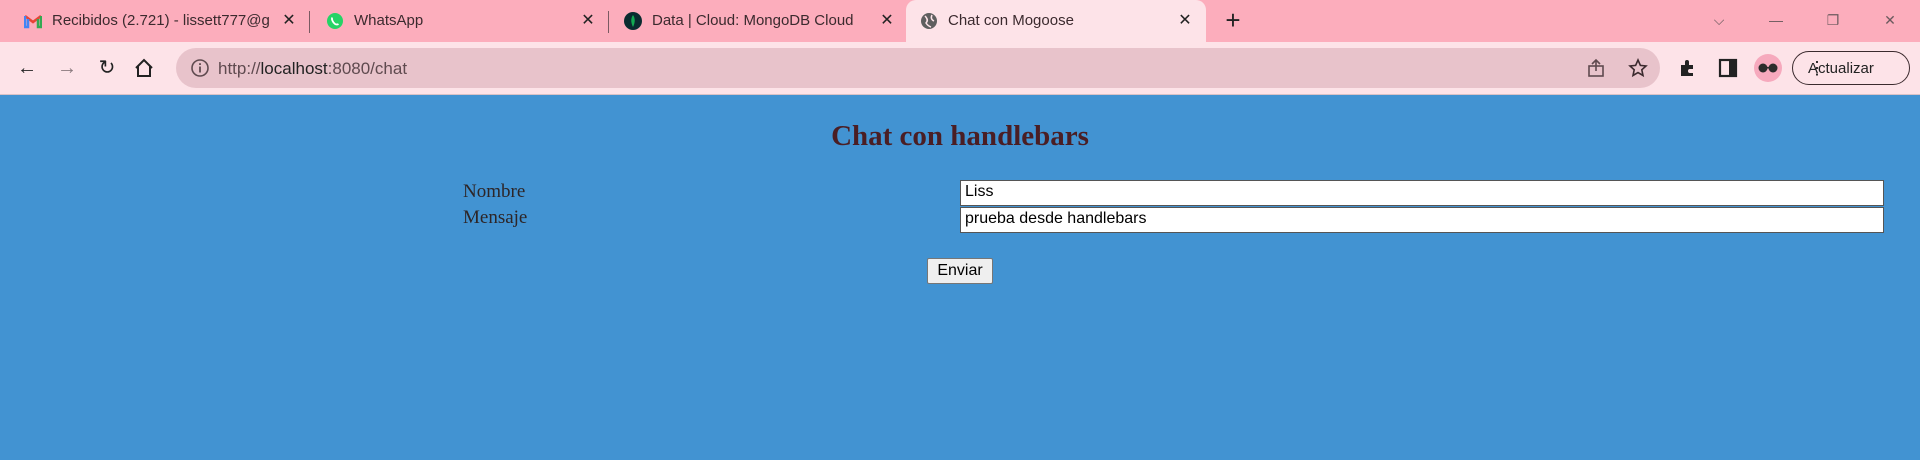 The width and height of the screenshot is (1920, 460). I want to click on tab-mongodb: Data | Cloud: MongoDB Cloud ✕, so click(758, 21).